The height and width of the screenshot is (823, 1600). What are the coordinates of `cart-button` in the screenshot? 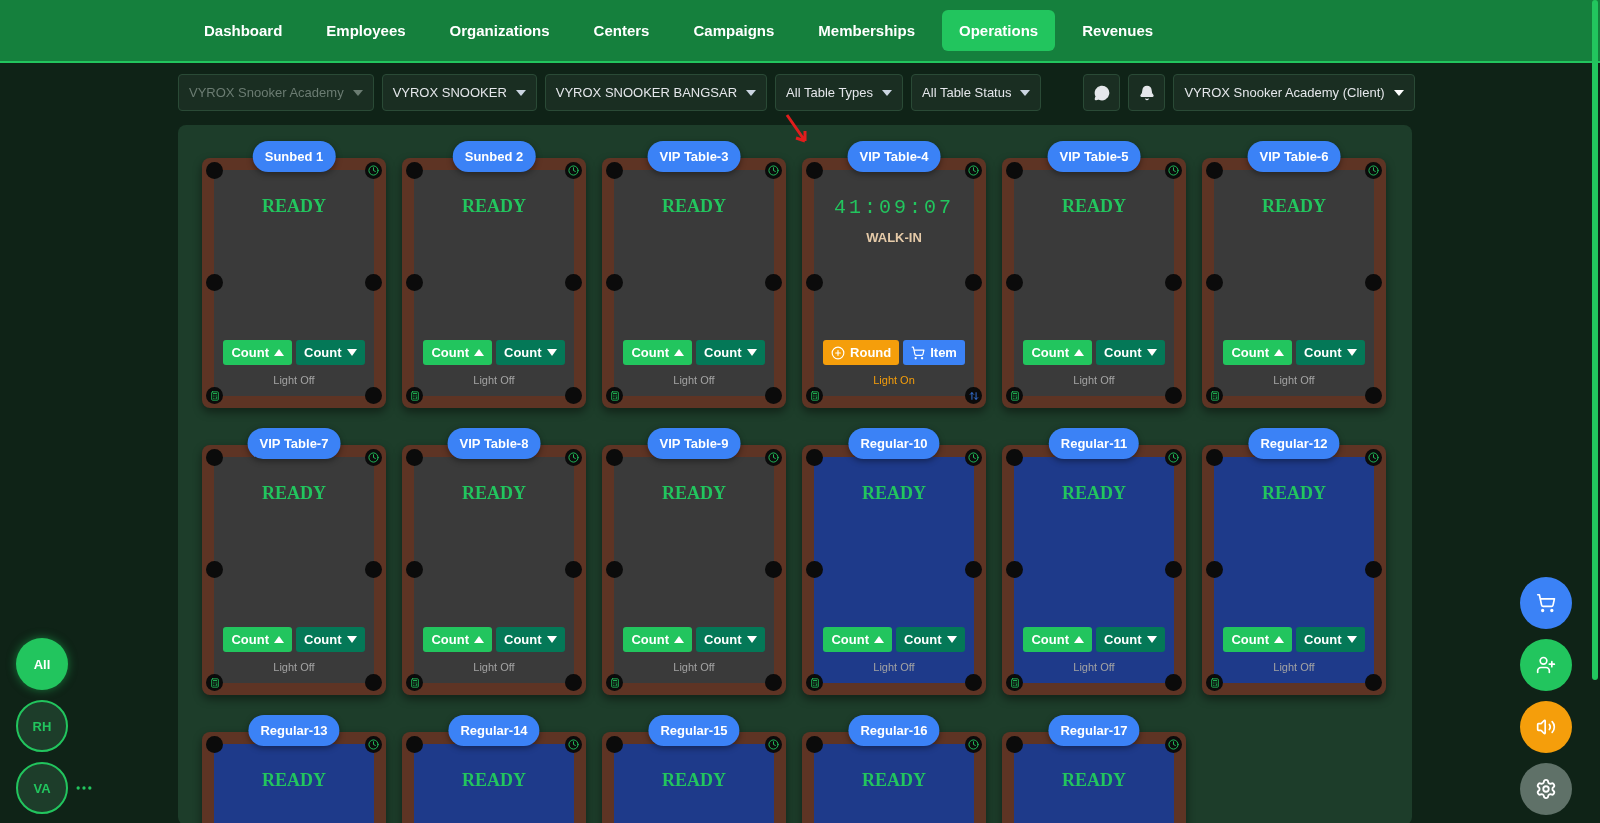 It's located at (1546, 603).